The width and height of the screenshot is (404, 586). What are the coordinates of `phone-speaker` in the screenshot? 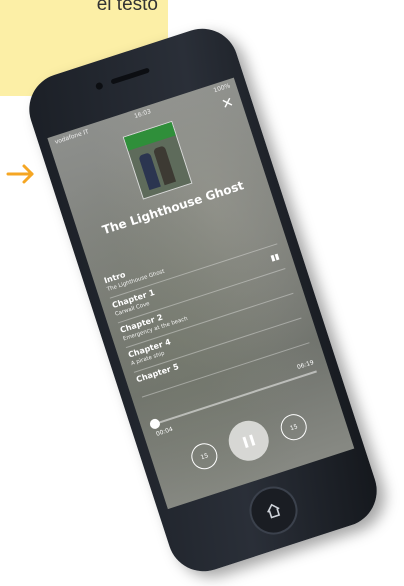 It's located at (130, 76).